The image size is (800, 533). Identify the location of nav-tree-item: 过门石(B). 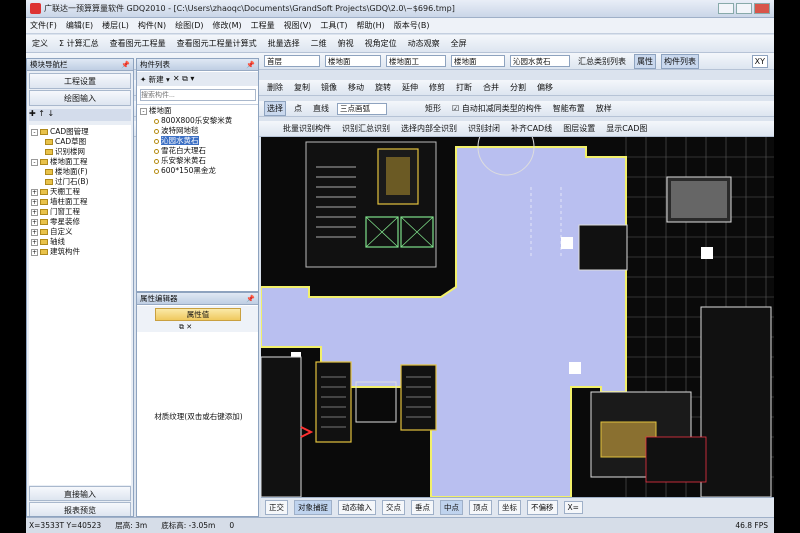
(80, 182).